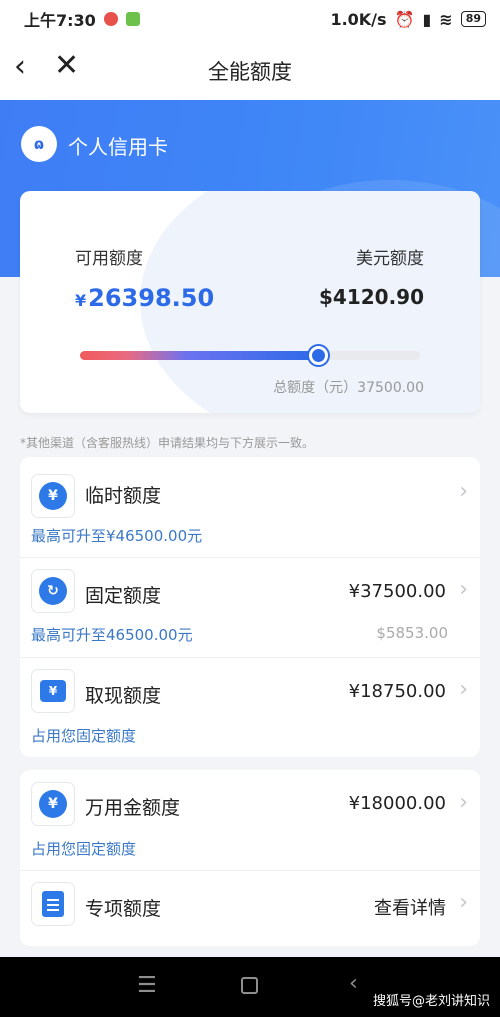 The height and width of the screenshot is (1017, 500). I want to click on limit-amount: ¥18750.00, so click(397, 691).